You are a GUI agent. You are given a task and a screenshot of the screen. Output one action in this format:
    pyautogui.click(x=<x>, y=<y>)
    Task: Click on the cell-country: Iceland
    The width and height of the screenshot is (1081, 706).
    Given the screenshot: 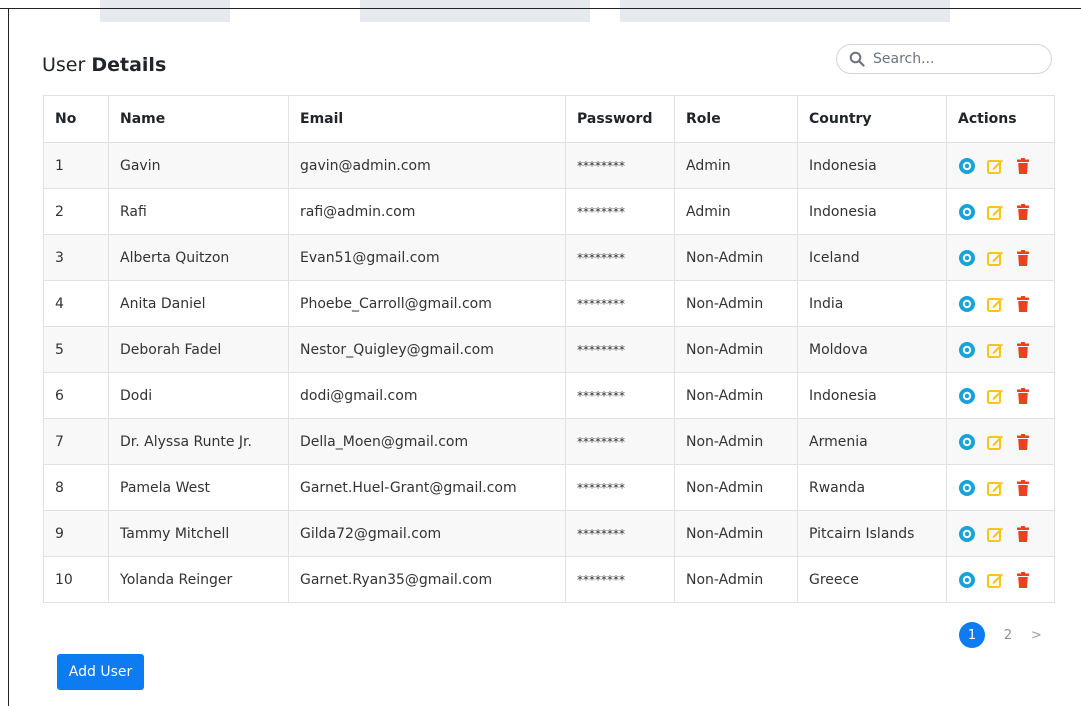 What is the action you would take?
    pyautogui.click(x=872, y=257)
    